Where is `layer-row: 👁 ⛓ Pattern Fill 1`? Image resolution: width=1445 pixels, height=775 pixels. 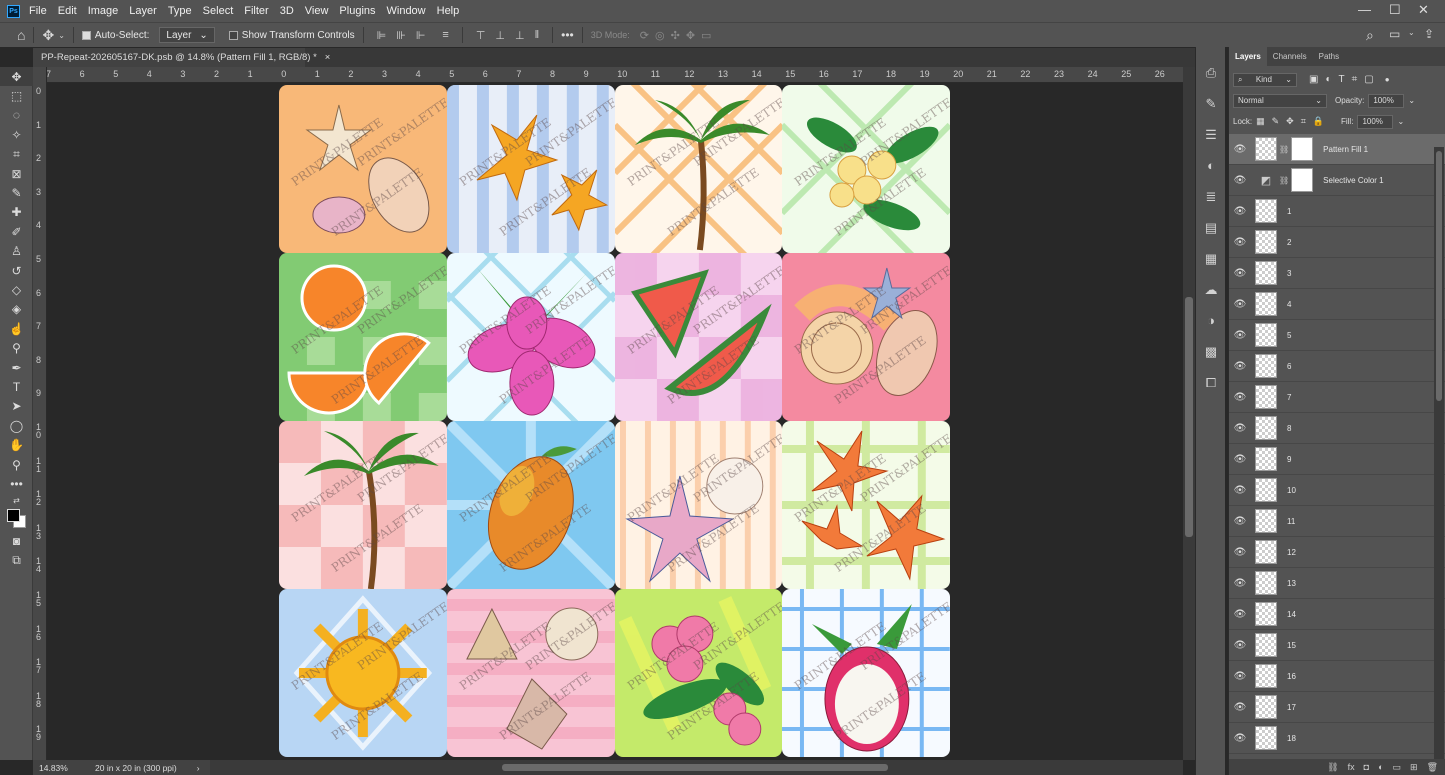 layer-row: 👁 ⛓ Pattern Fill 1 is located at coordinates (1337, 149).